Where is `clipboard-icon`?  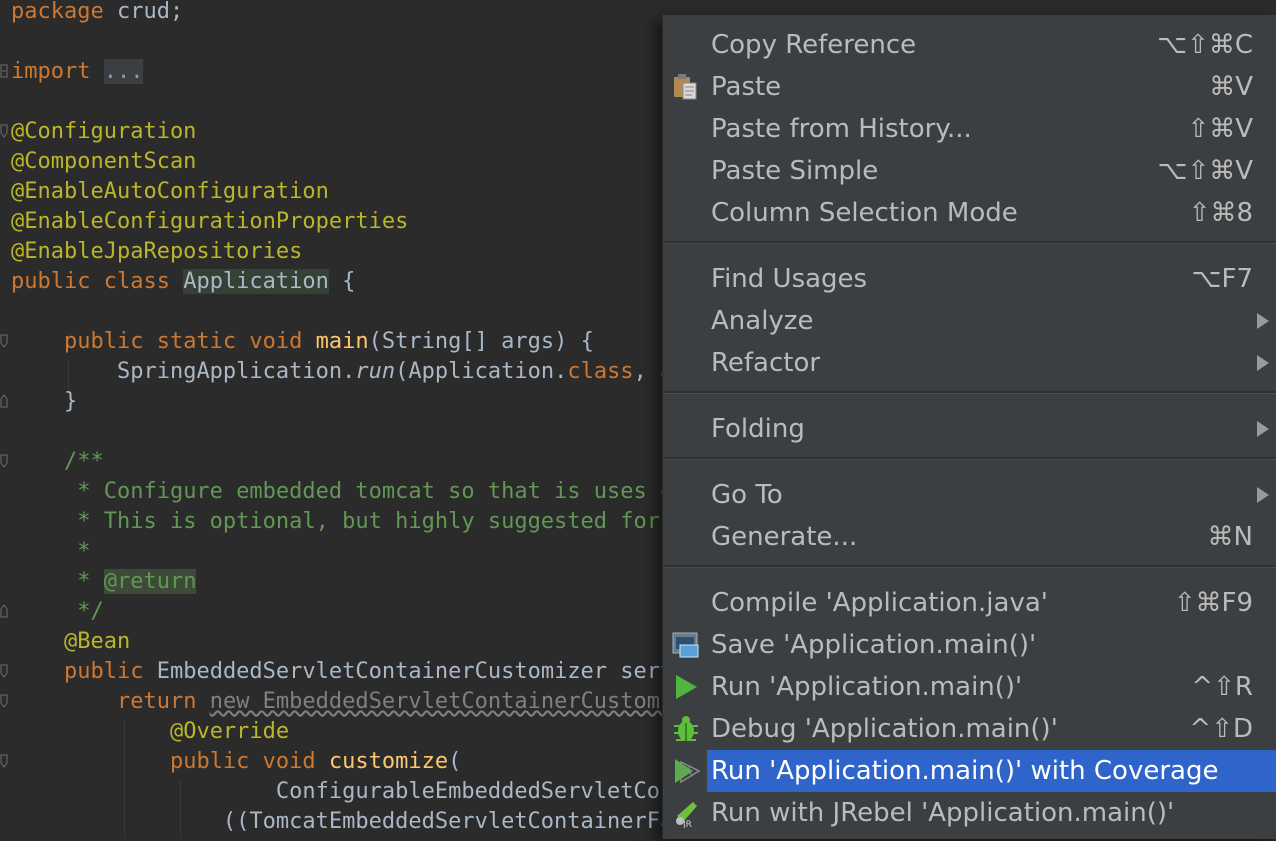 clipboard-icon is located at coordinates (686, 87).